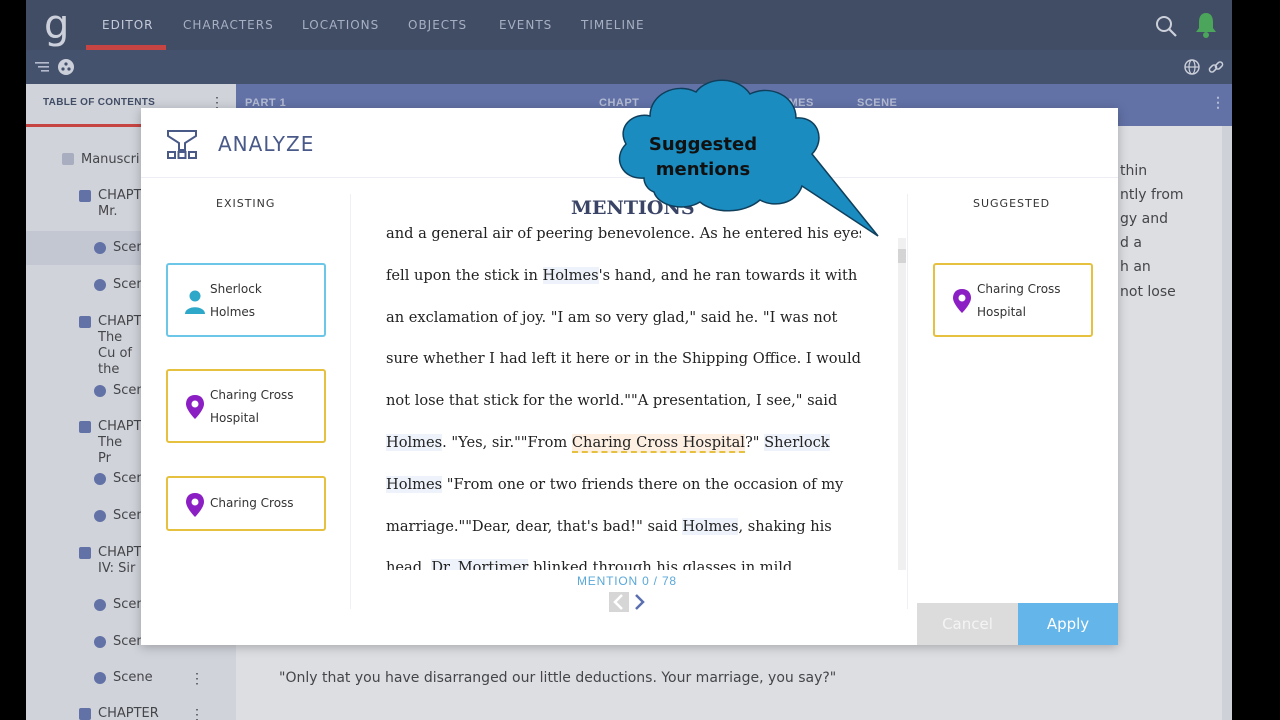 The height and width of the screenshot is (720, 1280). What do you see at coordinates (246, 406) in the screenshot?
I see `existing-card-charing-cross-hospital: Charing Cross Hospital` at bounding box center [246, 406].